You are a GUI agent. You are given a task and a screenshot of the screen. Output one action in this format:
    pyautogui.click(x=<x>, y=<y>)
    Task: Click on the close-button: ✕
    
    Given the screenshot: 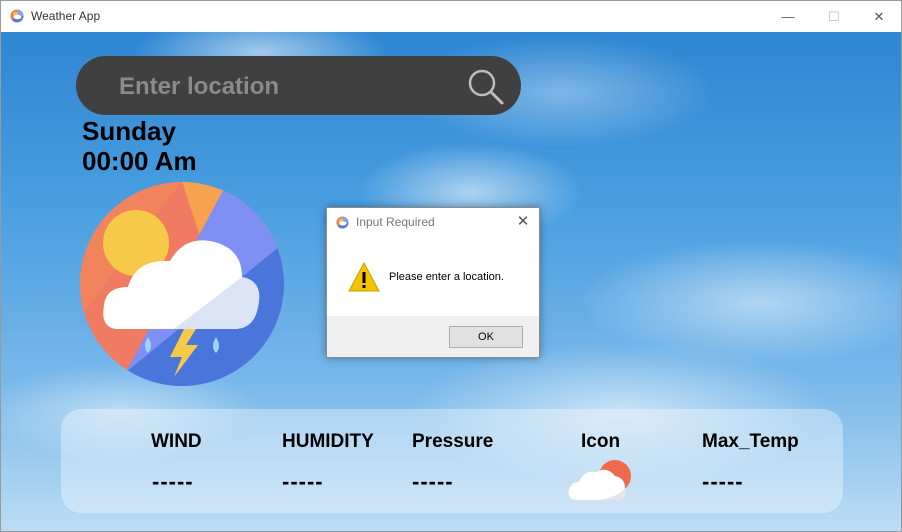 What is the action you would take?
    pyautogui.click(x=878, y=16)
    